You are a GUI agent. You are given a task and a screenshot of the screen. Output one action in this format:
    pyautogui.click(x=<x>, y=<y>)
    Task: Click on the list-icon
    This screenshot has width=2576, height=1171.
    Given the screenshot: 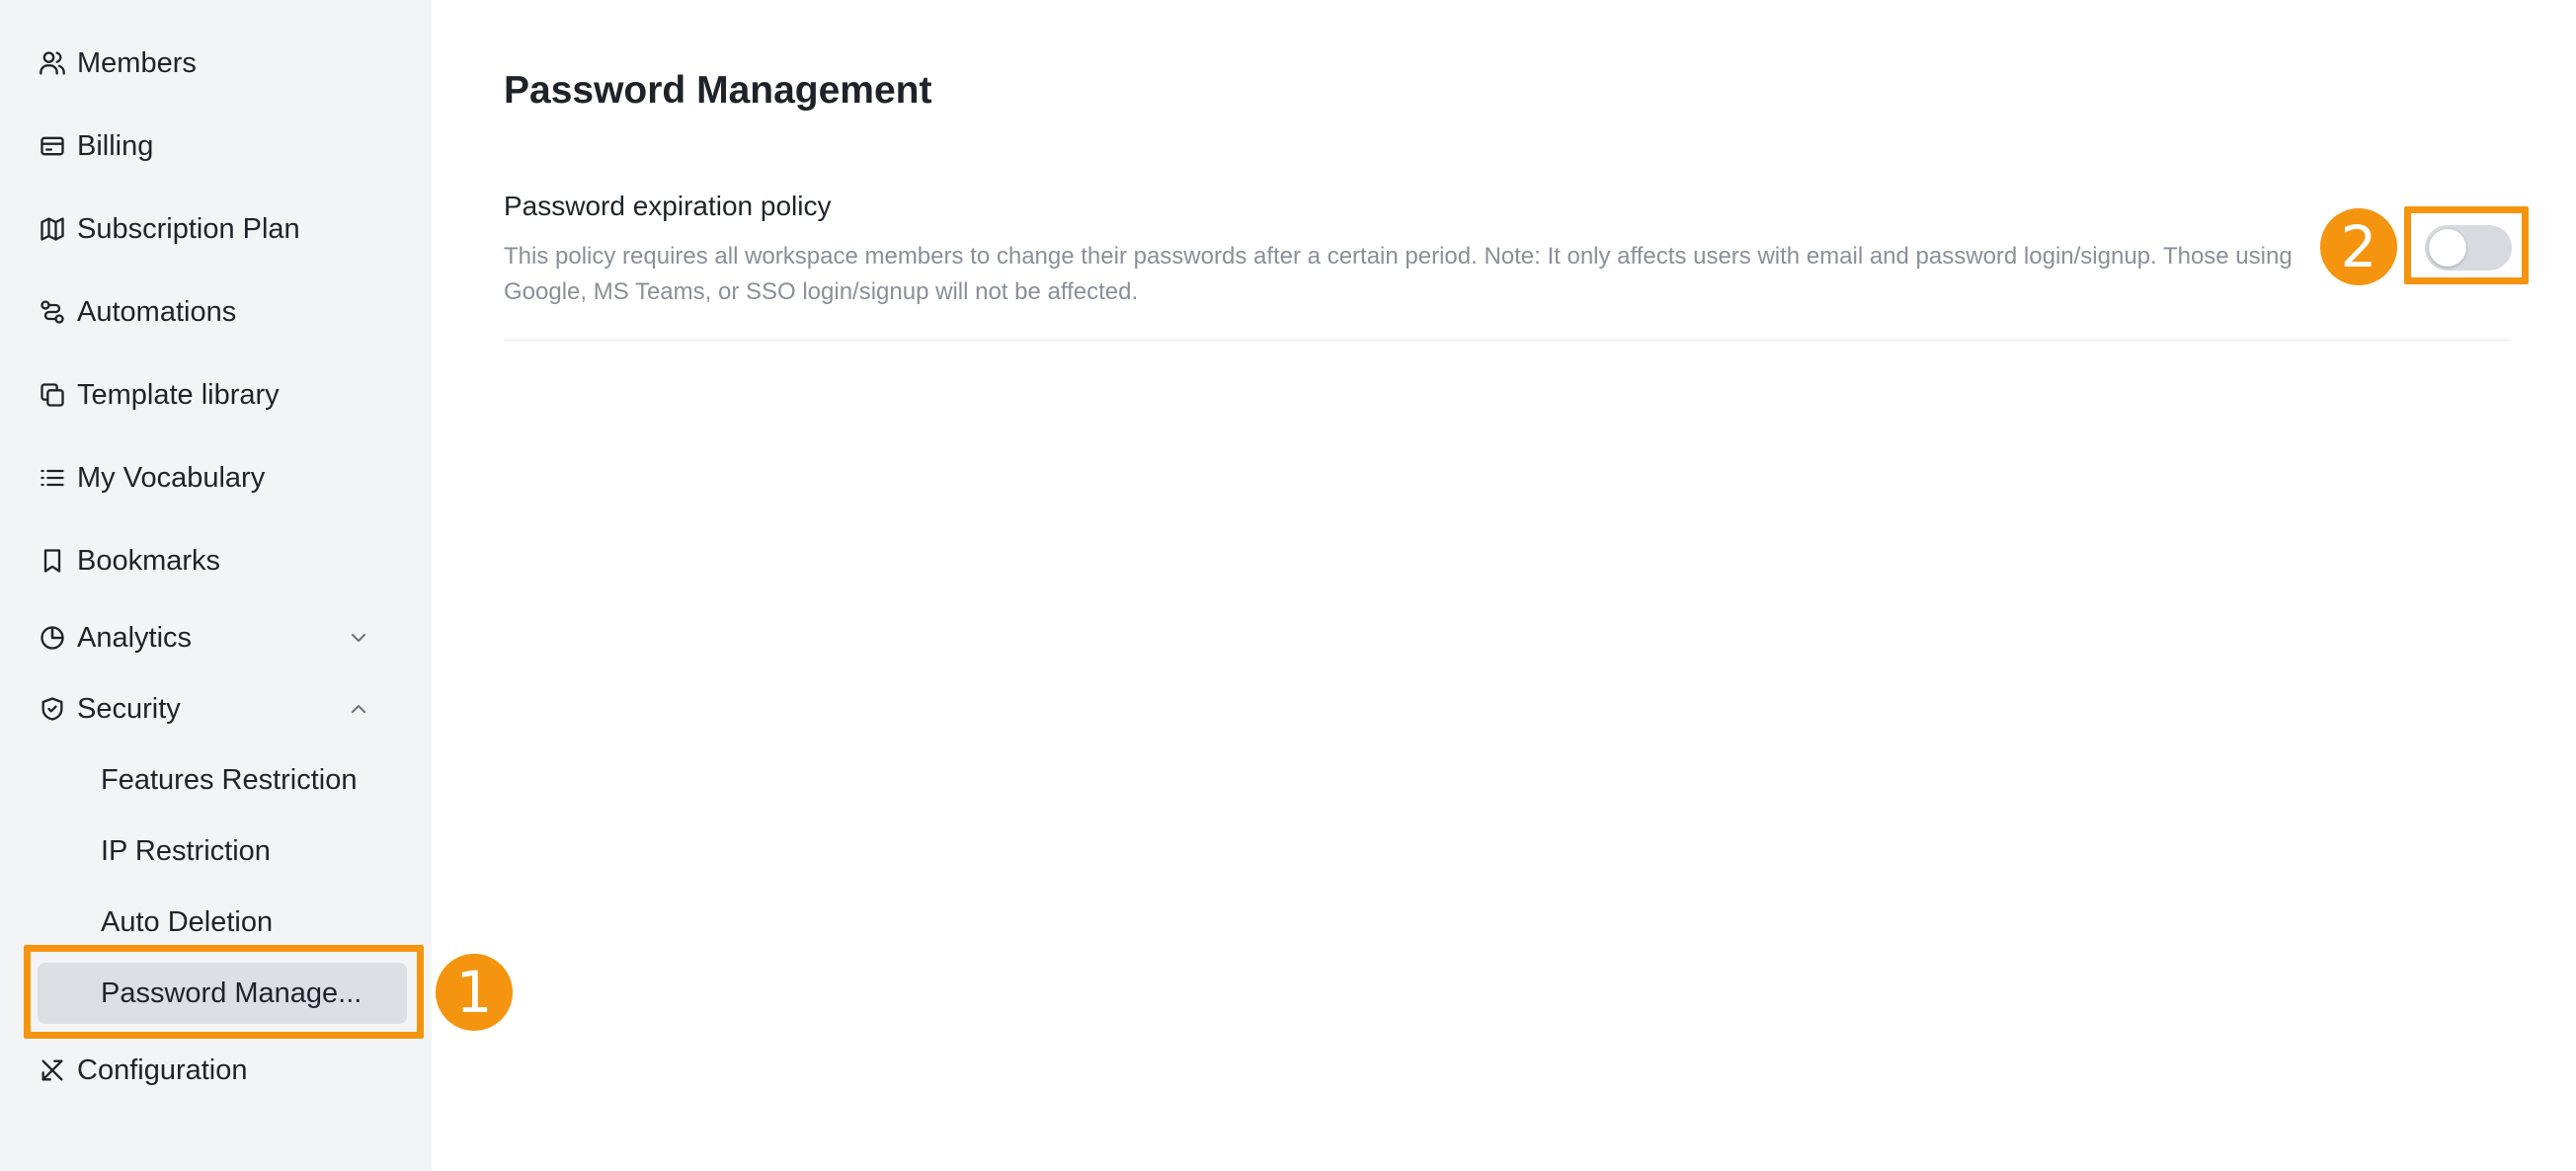 What is the action you would take?
    pyautogui.click(x=52, y=478)
    